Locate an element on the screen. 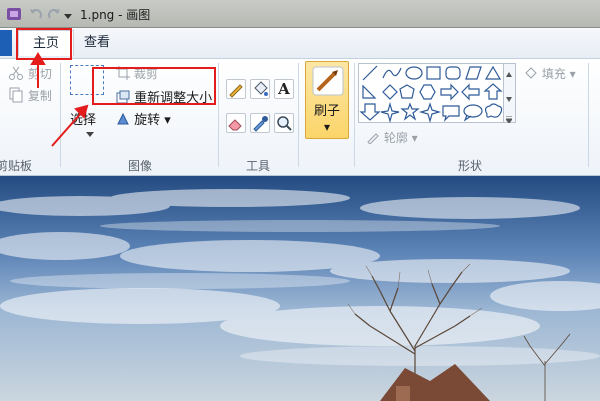  annotation-arrows is located at coordinates (59, 99).